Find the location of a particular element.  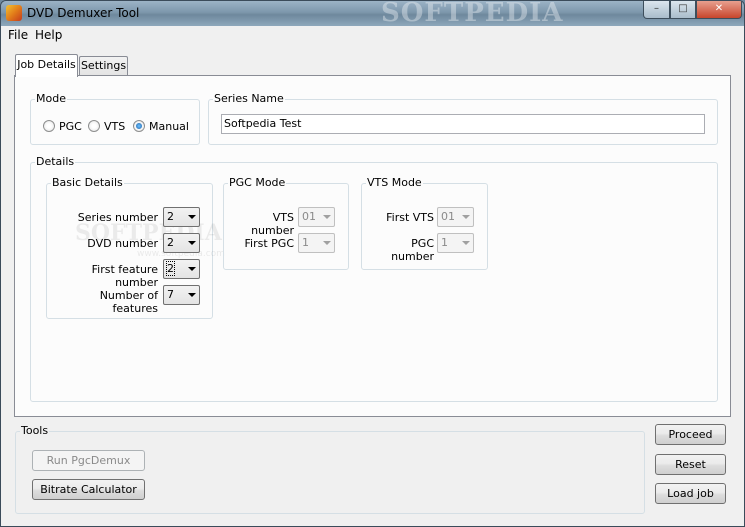

pgc-number-value: 1 is located at coordinates (444, 242).